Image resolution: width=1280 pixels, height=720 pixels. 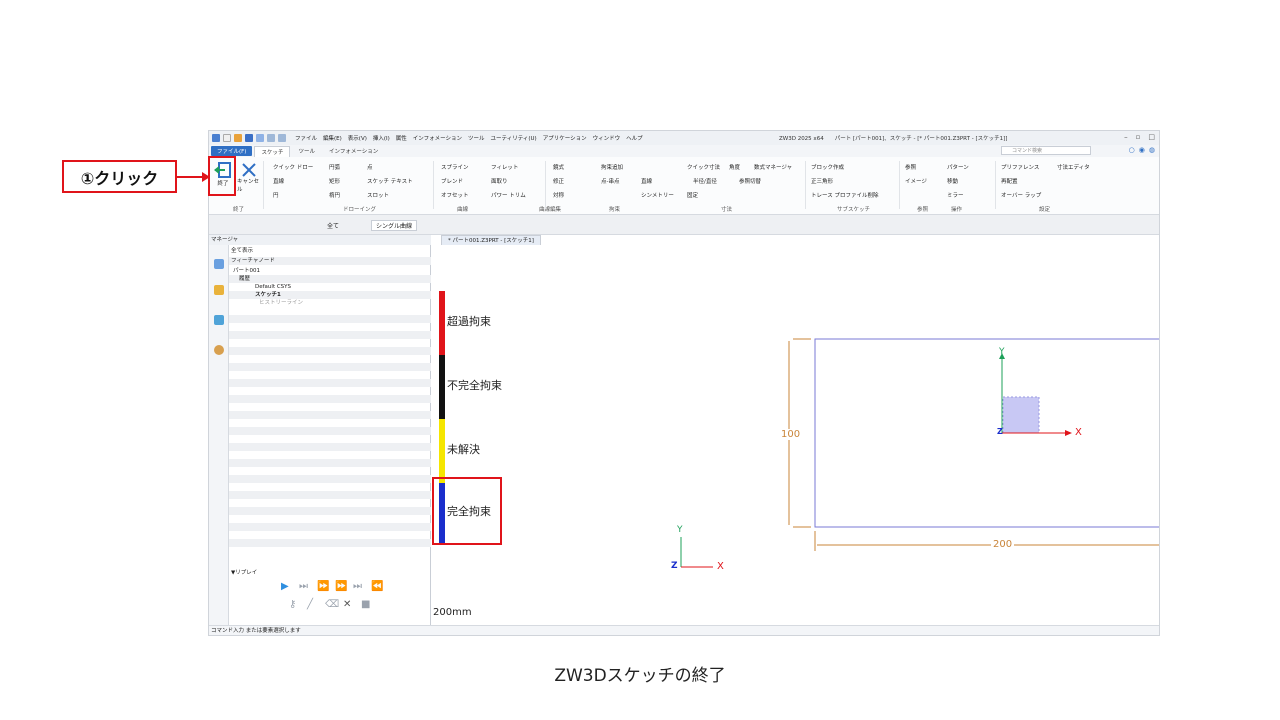 I want to click on tab-information: インフォメーション, so click(x=353, y=151).